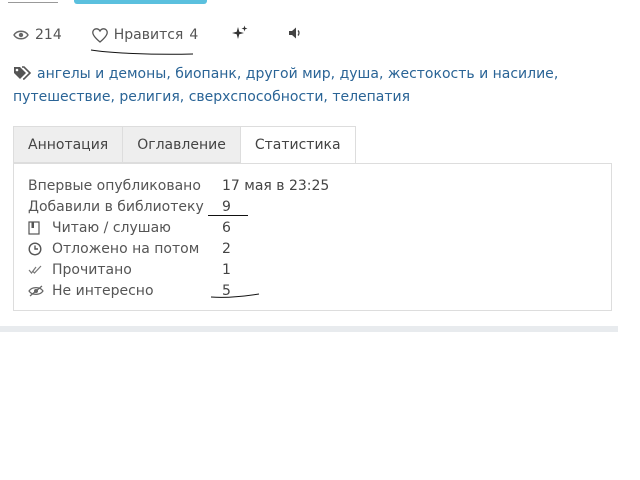 This screenshot has width=640, height=480. Describe the element at coordinates (23, 76) in the screenshot. I see `tags-icon` at that location.